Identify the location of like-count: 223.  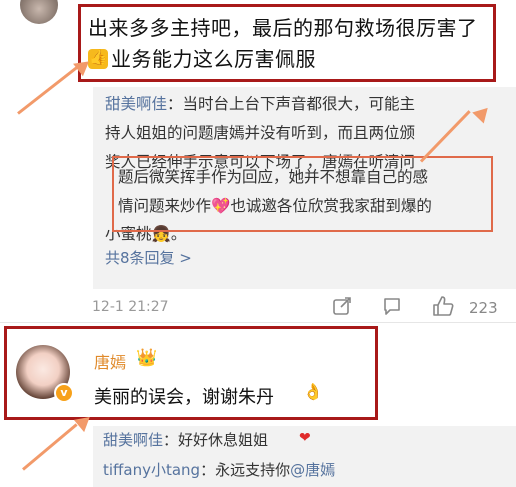
(483, 308).